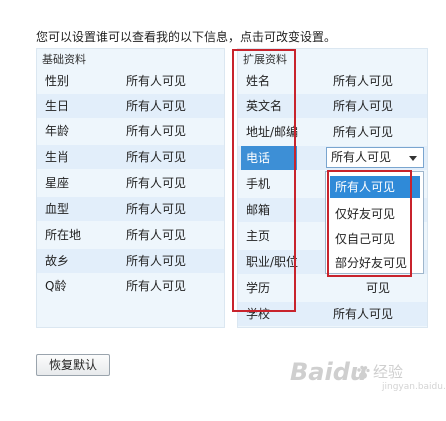 Image resolution: width=446 pixels, height=421 pixels. I want to click on basic-row-blood-type: 血型 所有人可见, so click(130, 209).